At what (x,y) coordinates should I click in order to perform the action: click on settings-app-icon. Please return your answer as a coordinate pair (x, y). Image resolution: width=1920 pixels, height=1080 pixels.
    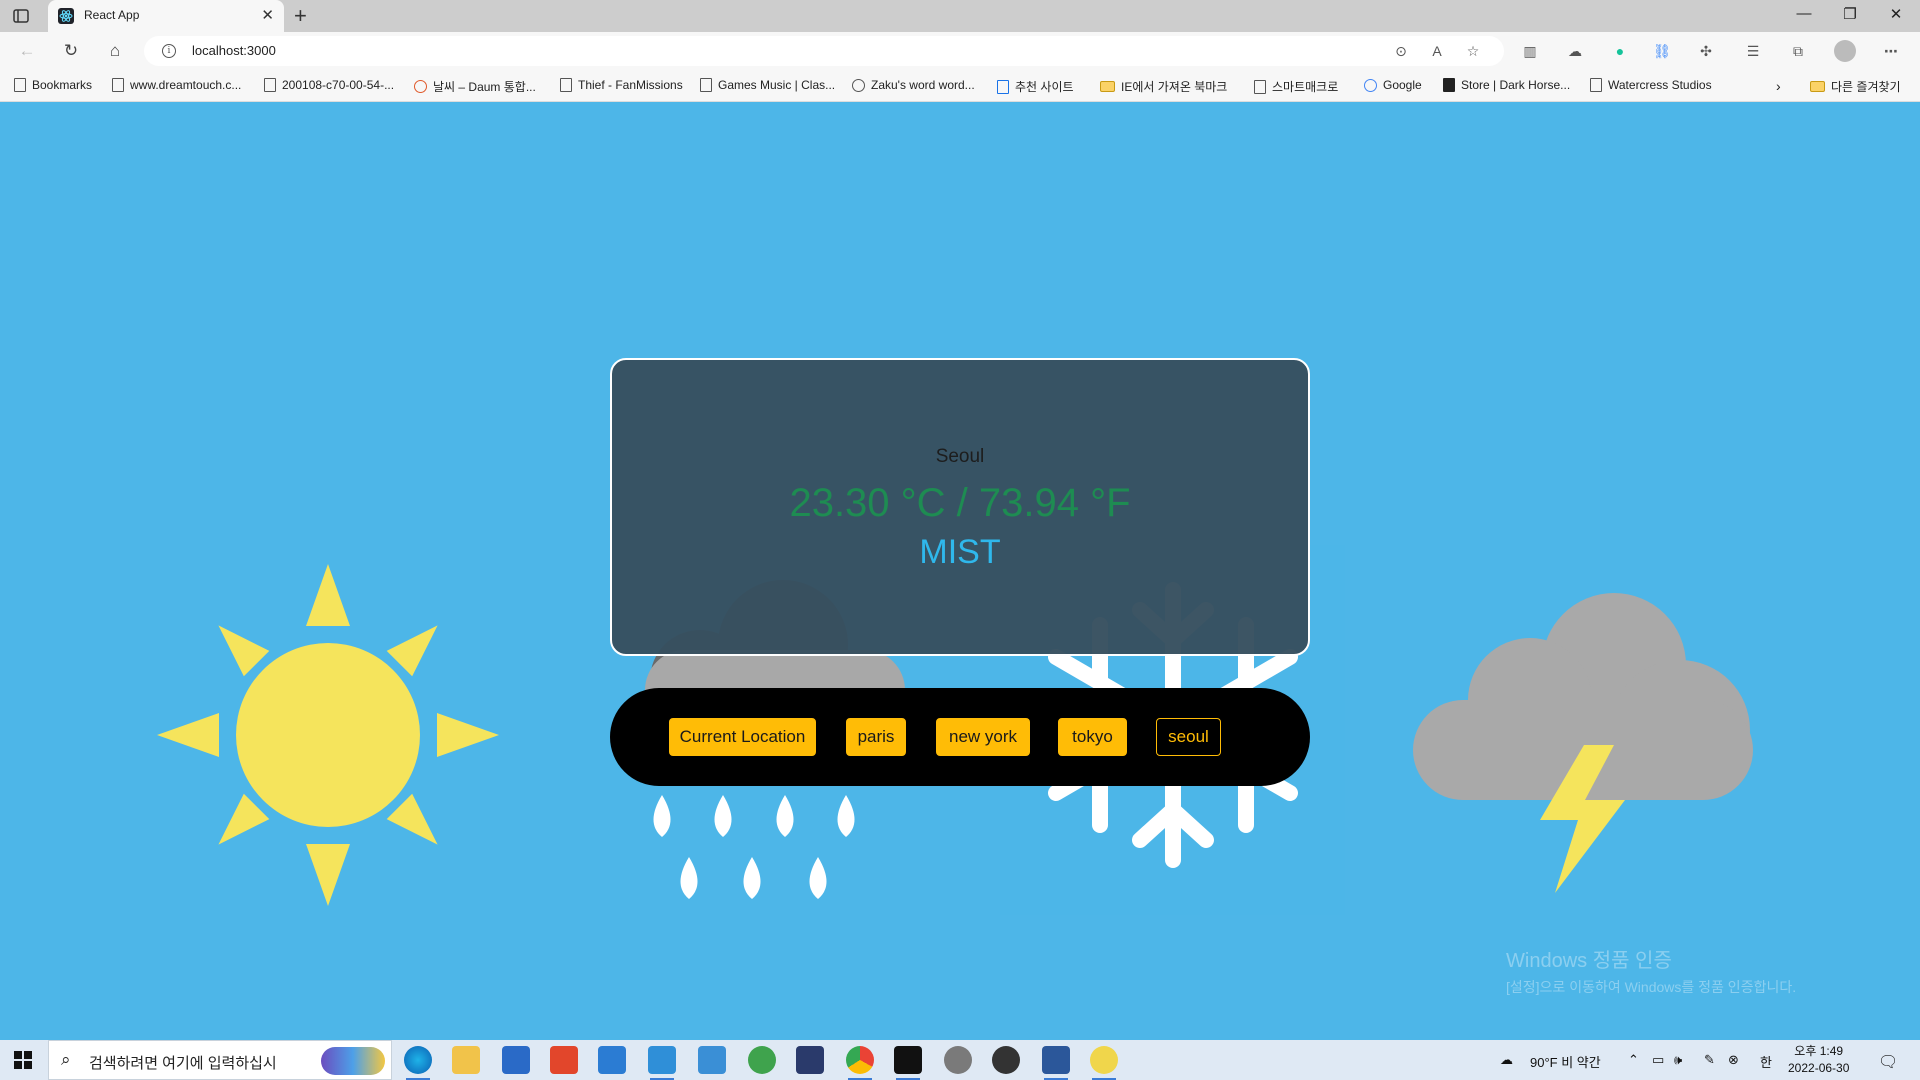
    Looking at the image, I should click on (958, 1060).